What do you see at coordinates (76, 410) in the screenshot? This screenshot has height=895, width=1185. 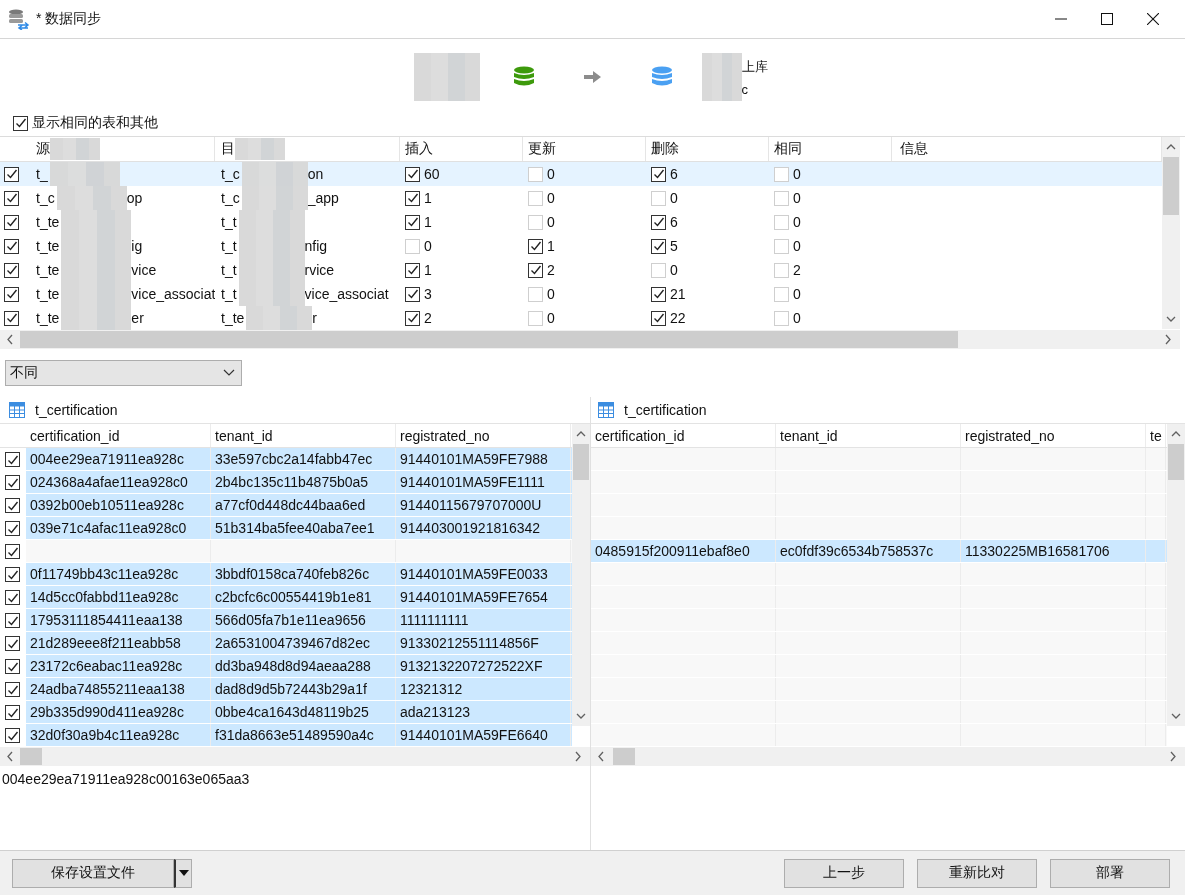 I see `table-name: t_certification` at bounding box center [76, 410].